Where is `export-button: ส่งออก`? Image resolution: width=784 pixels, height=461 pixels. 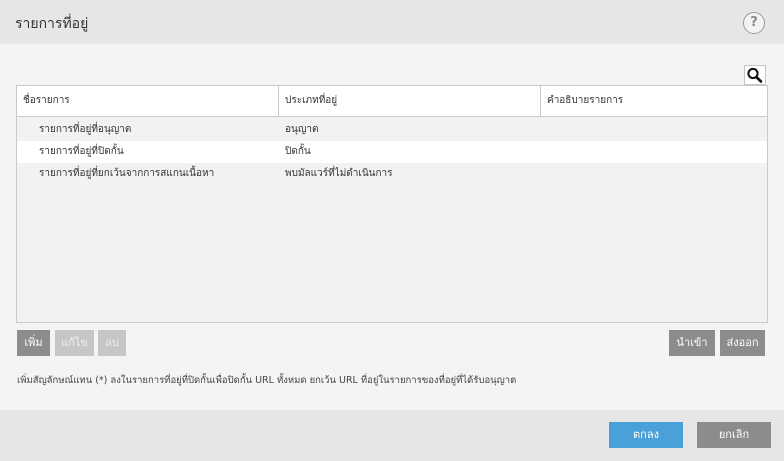 export-button: ส่งออก is located at coordinates (742, 343).